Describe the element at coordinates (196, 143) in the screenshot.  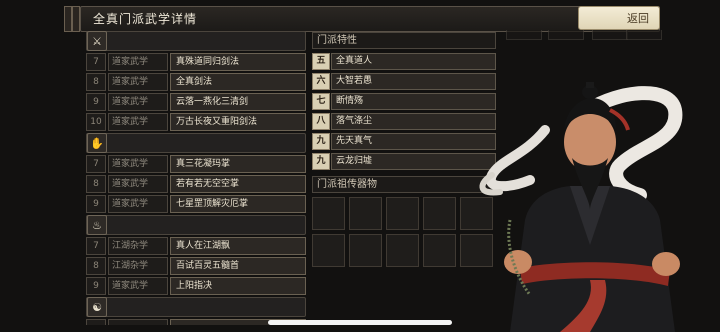
I see `category-header-palm: ✋` at that location.